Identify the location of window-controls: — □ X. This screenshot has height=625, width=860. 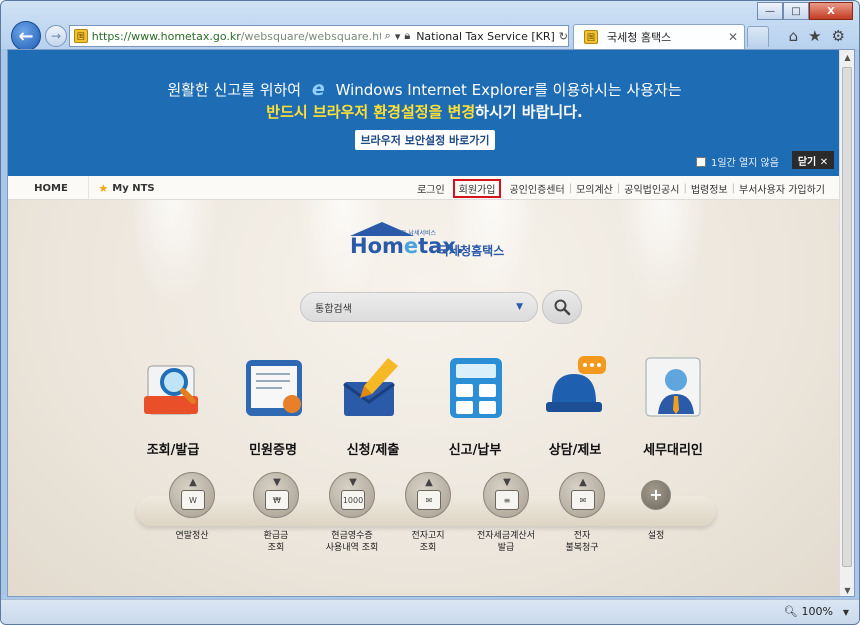
(805, 11).